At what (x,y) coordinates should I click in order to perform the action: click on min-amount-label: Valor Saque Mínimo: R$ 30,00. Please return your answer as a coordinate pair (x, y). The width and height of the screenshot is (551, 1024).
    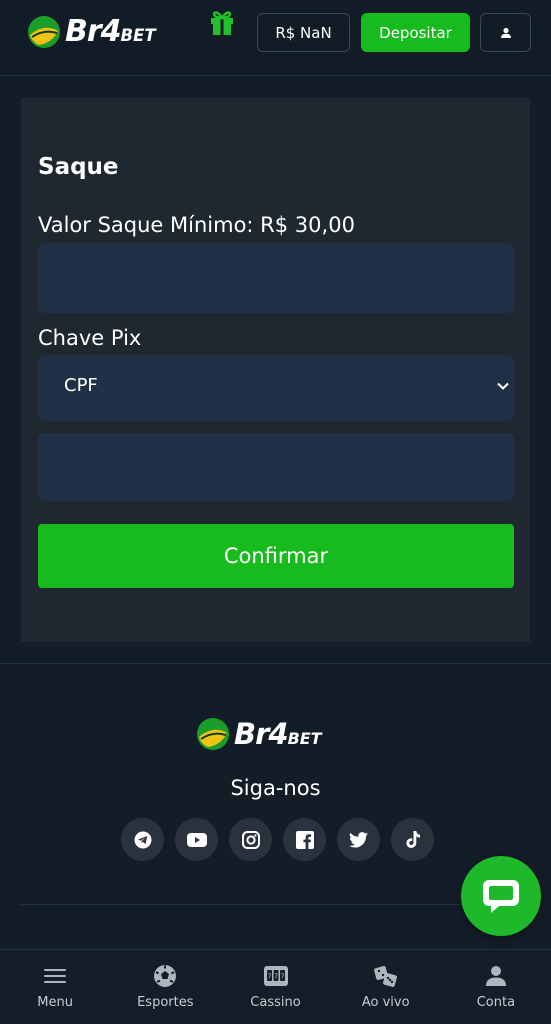
    Looking at the image, I should click on (196, 225).